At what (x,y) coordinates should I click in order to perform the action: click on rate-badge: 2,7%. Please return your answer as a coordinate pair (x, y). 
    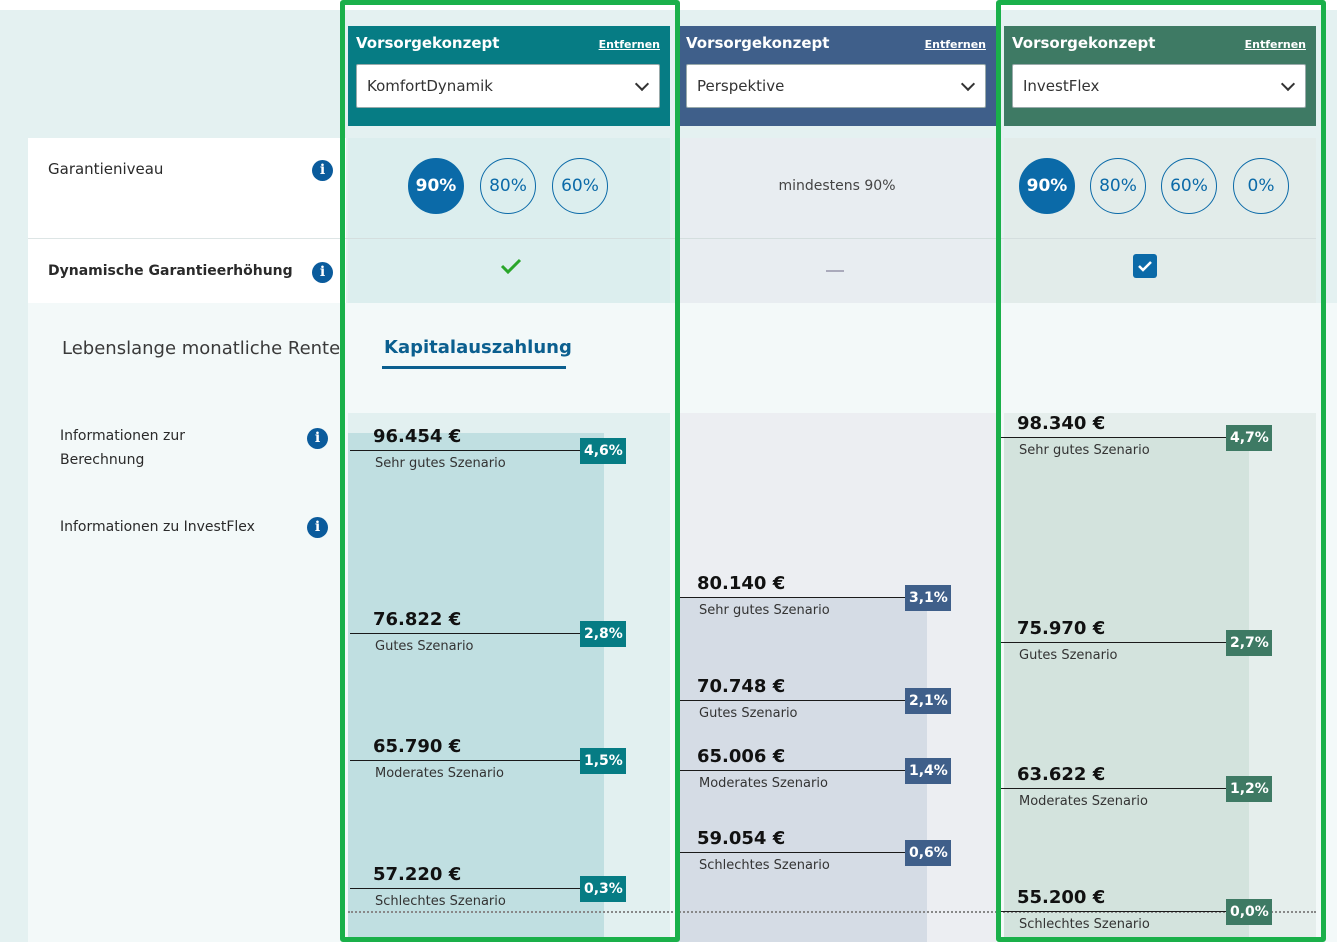
    Looking at the image, I should click on (1249, 643).